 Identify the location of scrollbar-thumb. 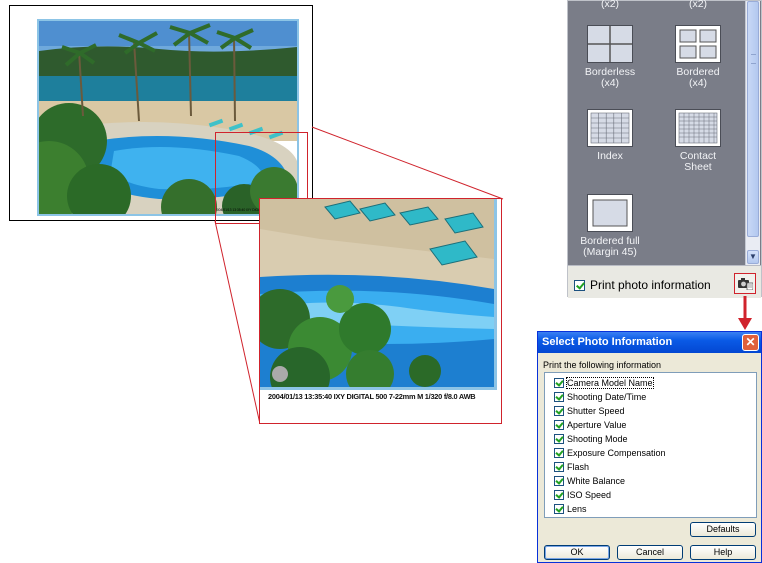
(753, 119).